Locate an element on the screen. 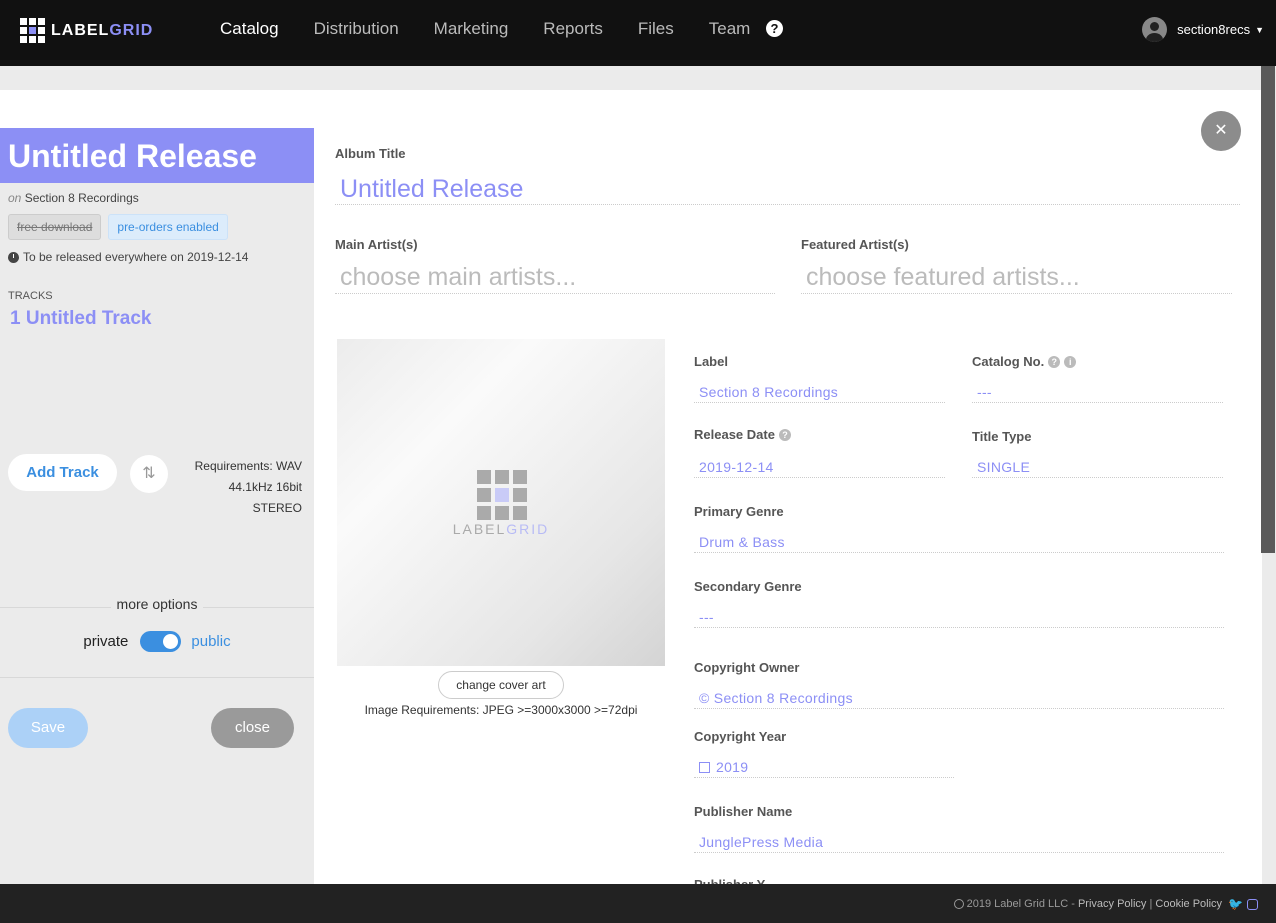 The height and width of the screenshot is (923, 1276). album-title-input: Untitled Release is located at coordinates (787, 190).